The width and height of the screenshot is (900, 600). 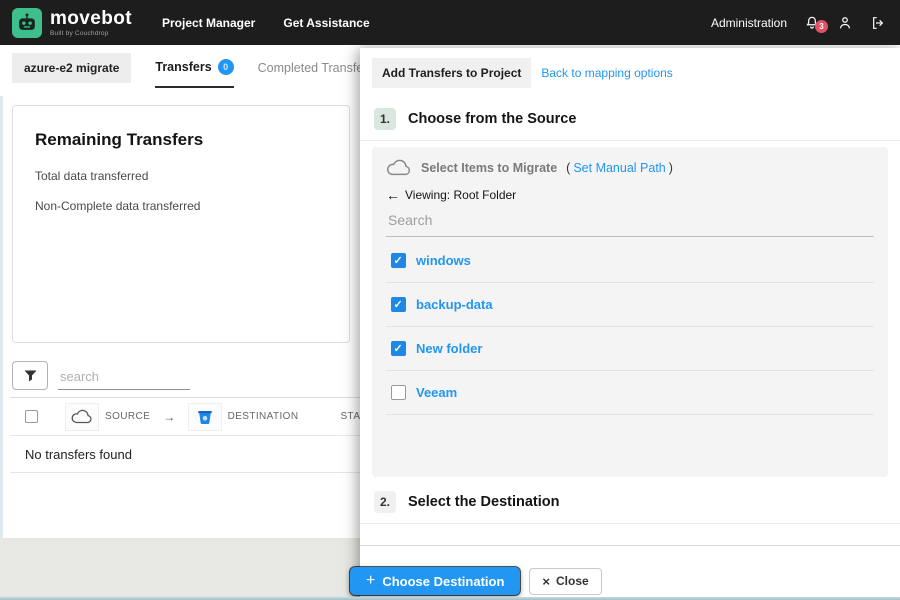 I want to click on step-1-header: 1. Choose from the Source, so click(x=630, y=119).